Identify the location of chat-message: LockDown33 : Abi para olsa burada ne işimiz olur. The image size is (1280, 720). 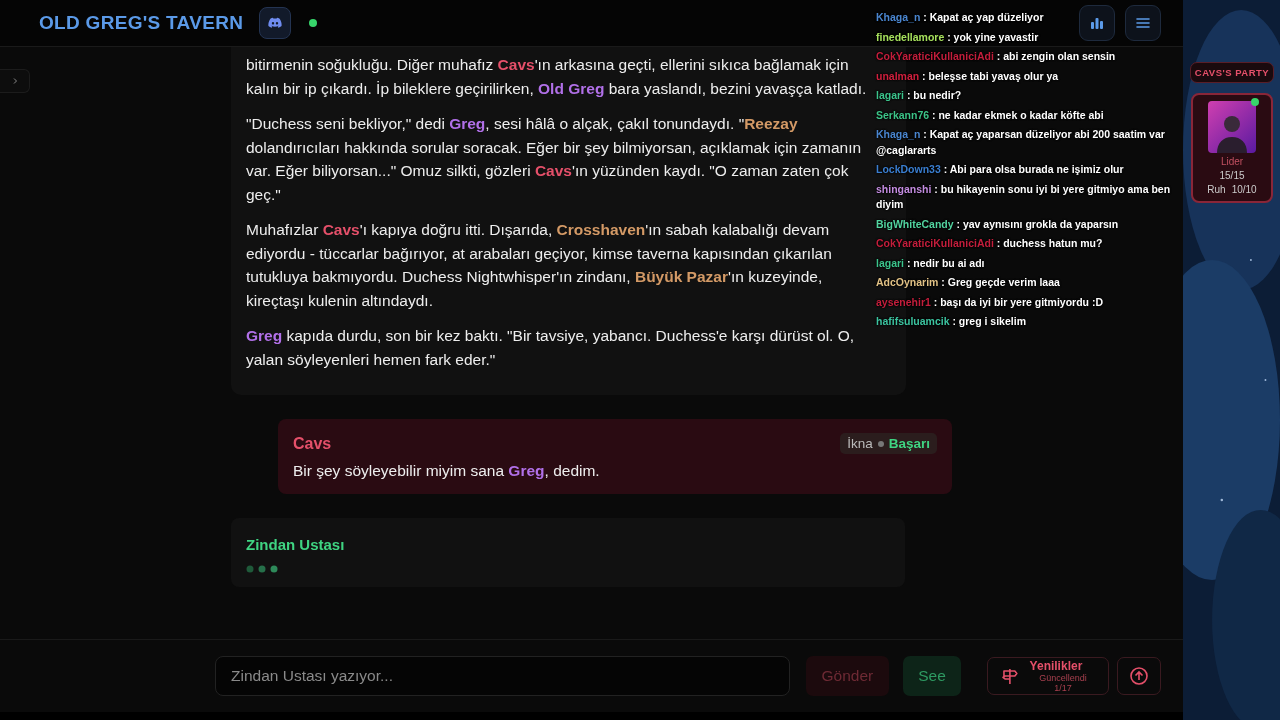
(1000, 169).